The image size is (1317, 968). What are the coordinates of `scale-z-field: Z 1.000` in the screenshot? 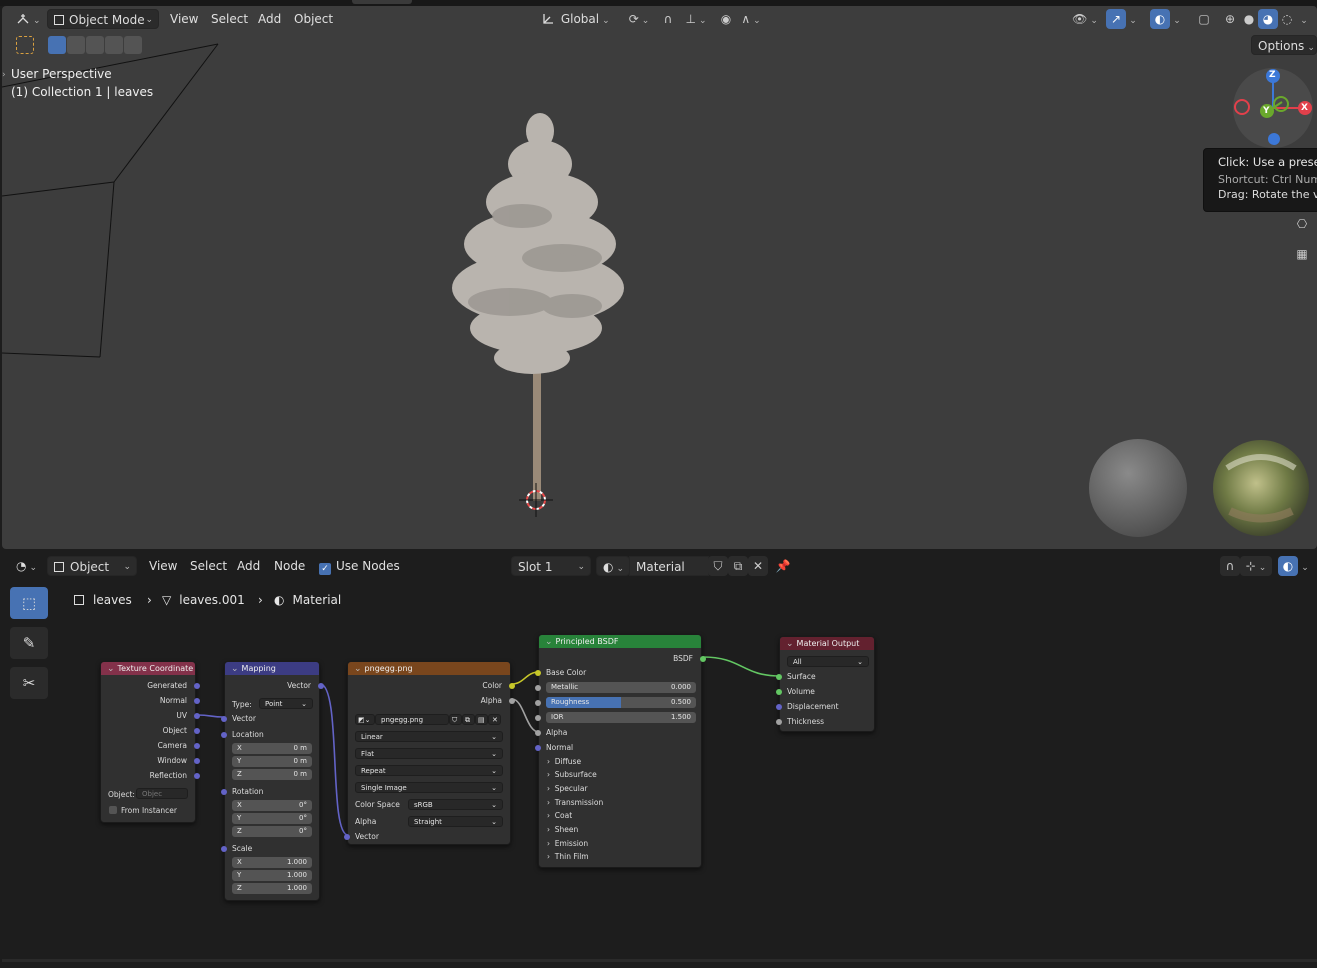 It's located at (272, 888).